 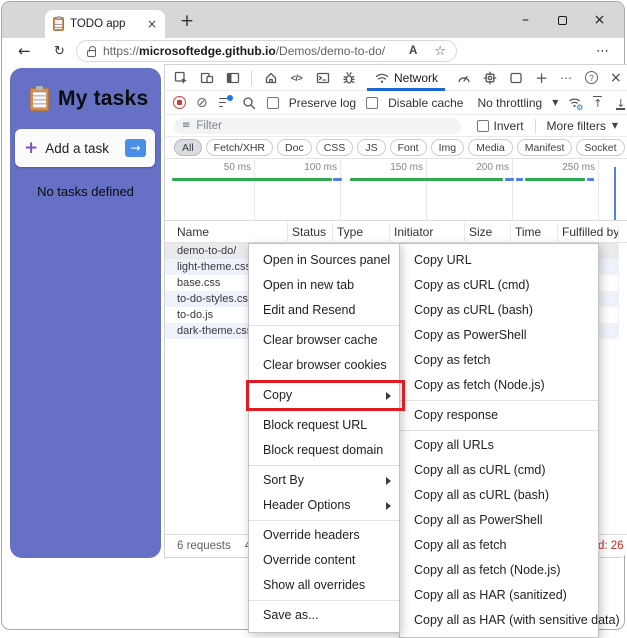 I want to click on submenu-item-copy-url: Copy URL, so click(x=499, y=260).